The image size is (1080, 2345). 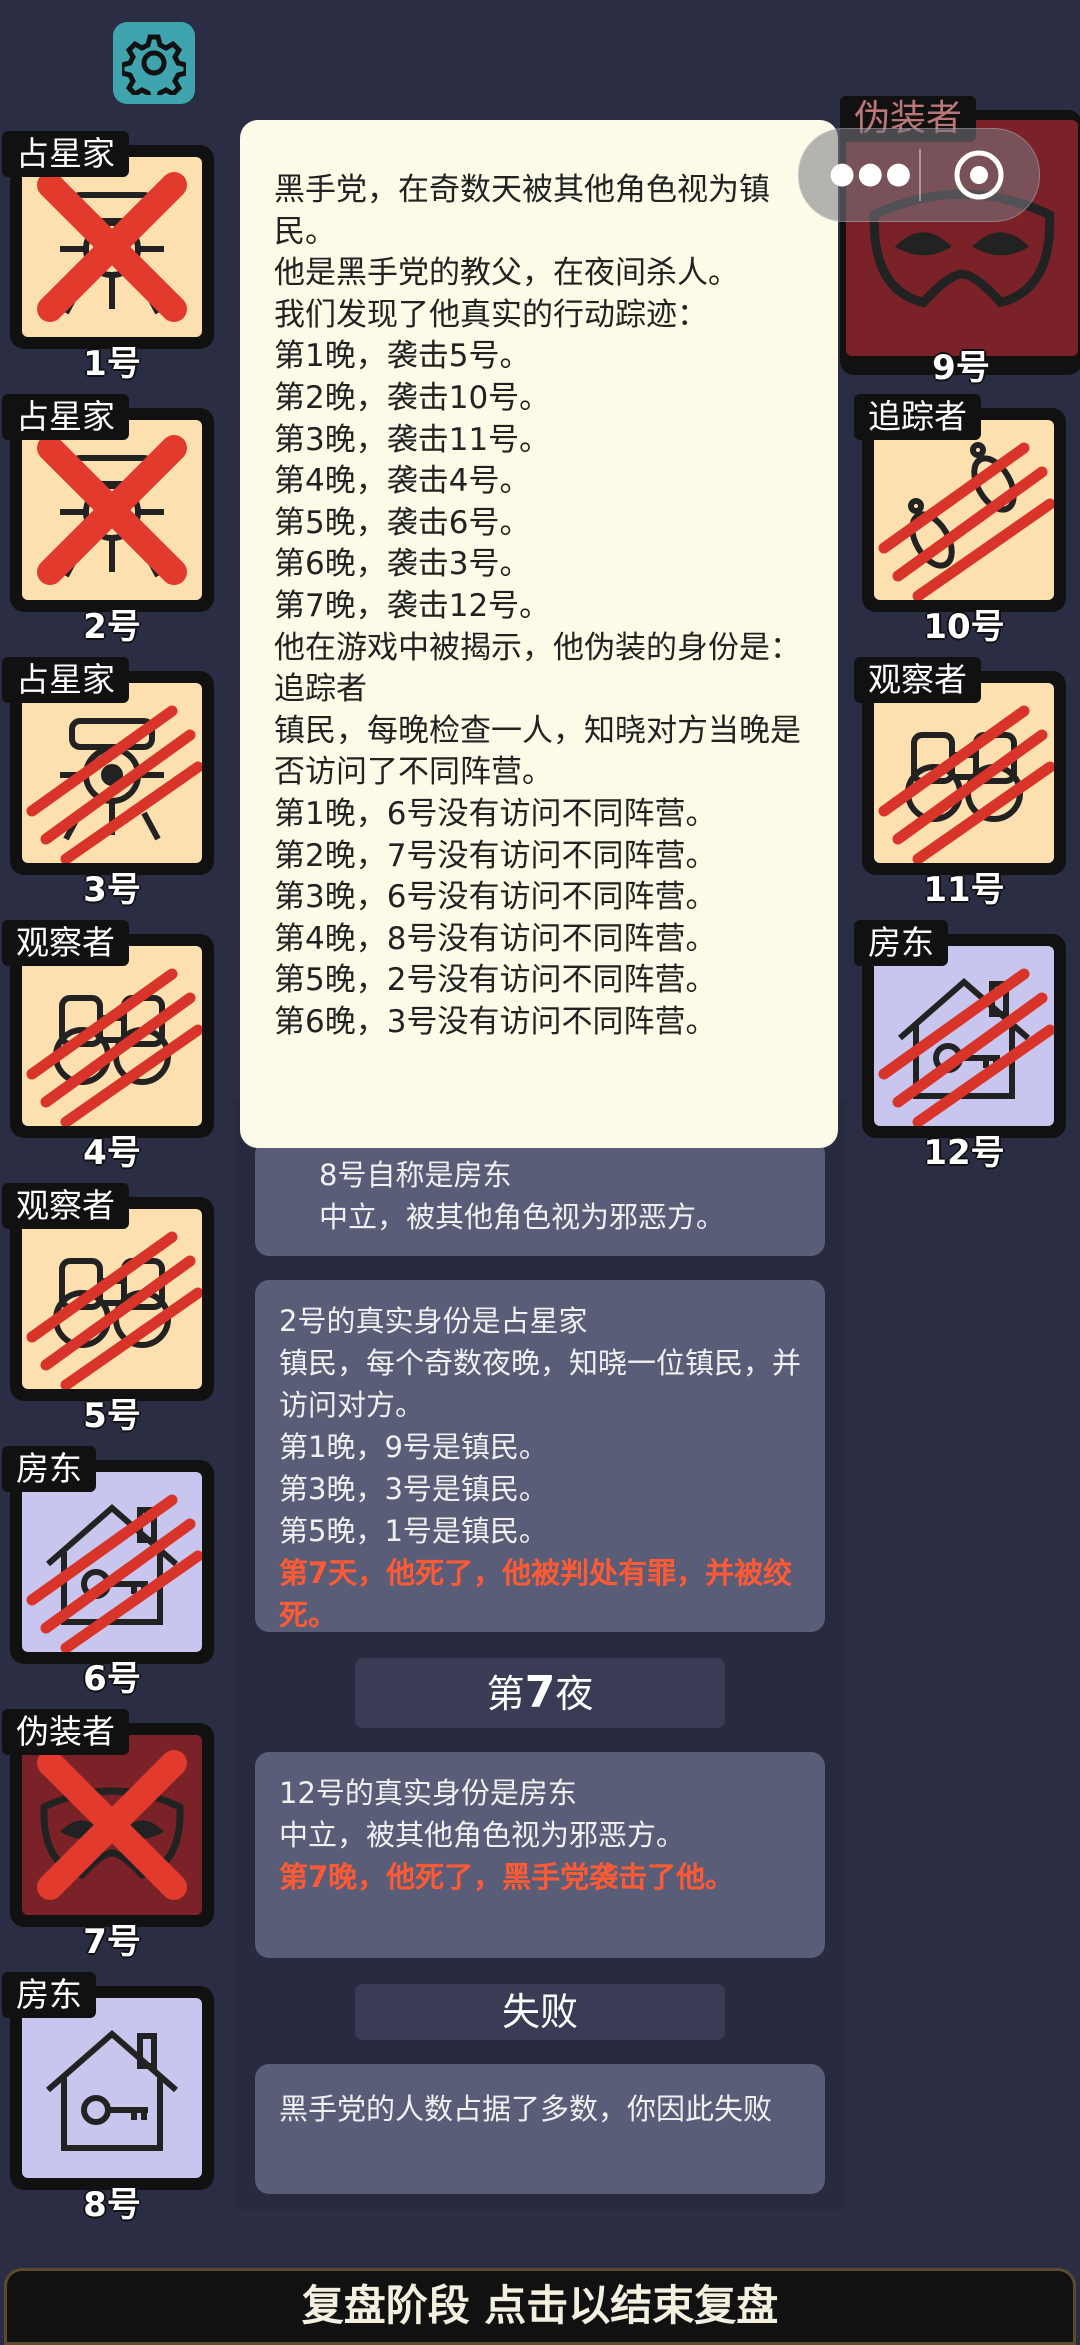 I want to click on miniprogram-capsule: ●●●, so click(x=919, y=175).